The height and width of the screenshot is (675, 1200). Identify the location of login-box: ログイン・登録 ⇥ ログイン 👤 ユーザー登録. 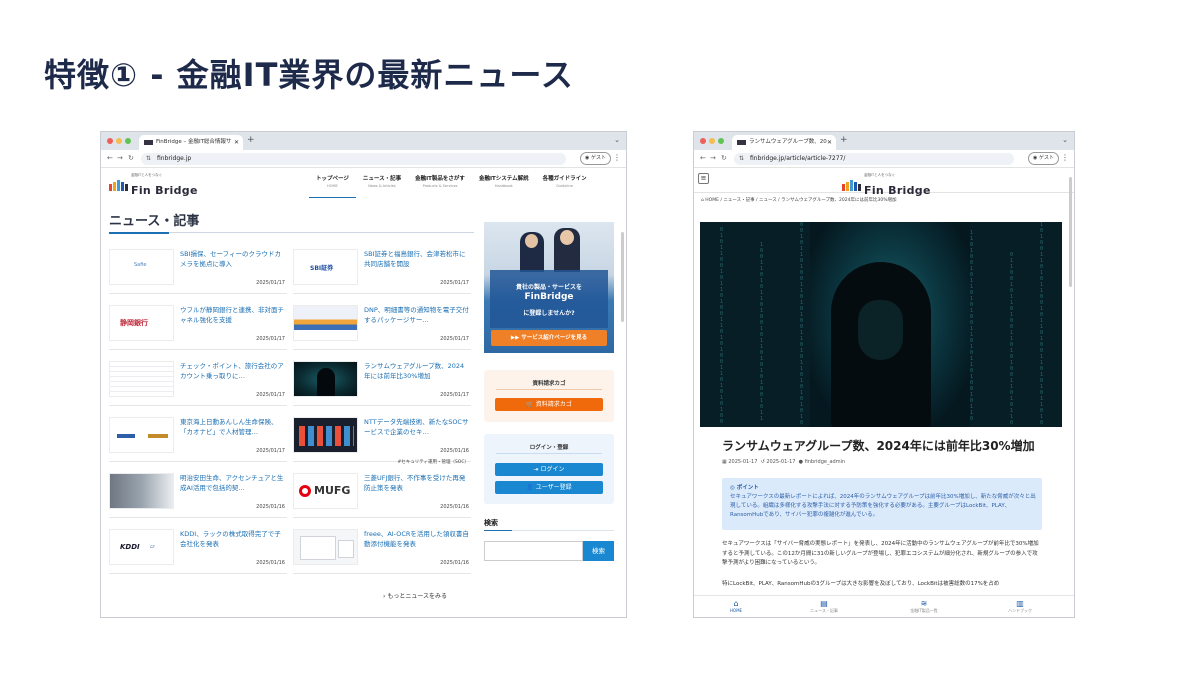
(549, 469).